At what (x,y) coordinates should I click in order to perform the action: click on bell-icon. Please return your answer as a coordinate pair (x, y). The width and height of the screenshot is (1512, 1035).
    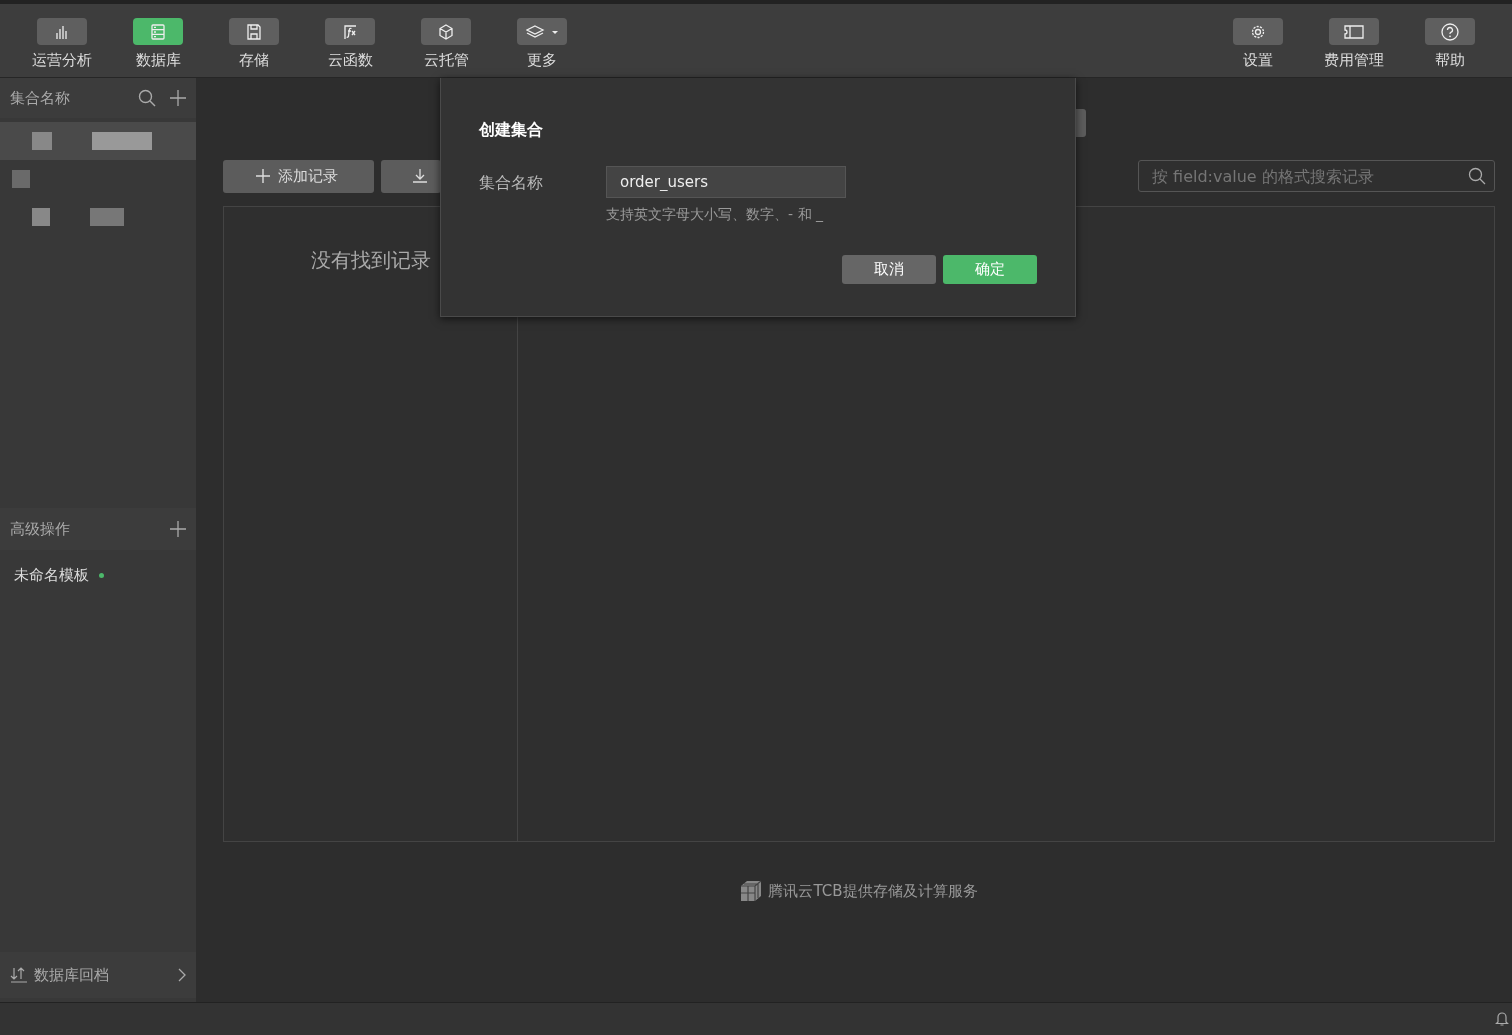
    Looking at the image, I should click on (1501, 1019).